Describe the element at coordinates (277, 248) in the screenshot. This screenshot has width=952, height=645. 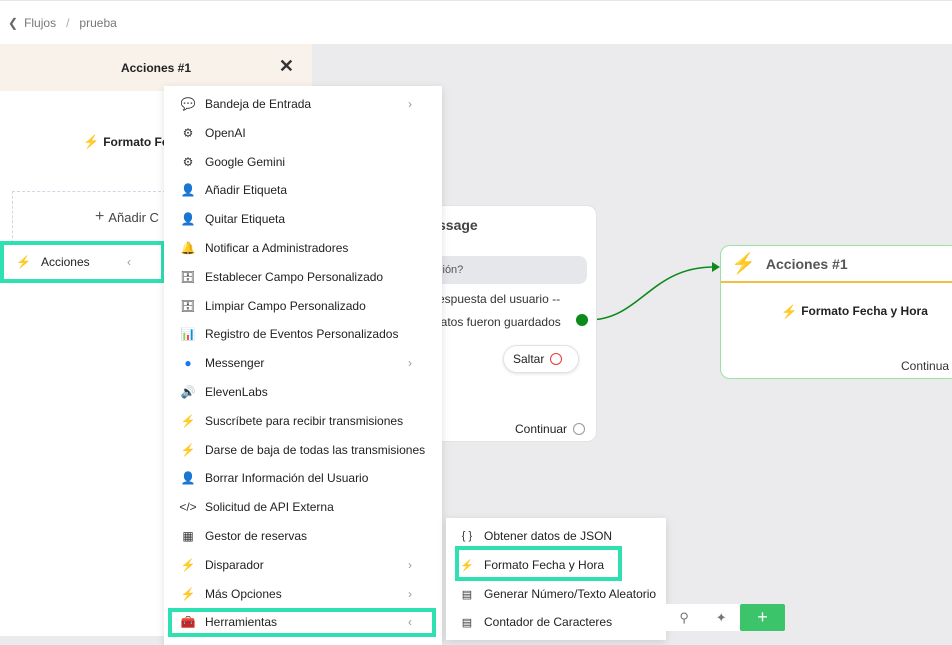
I see `menu-item-label: Notificar a Administradores` at that location.